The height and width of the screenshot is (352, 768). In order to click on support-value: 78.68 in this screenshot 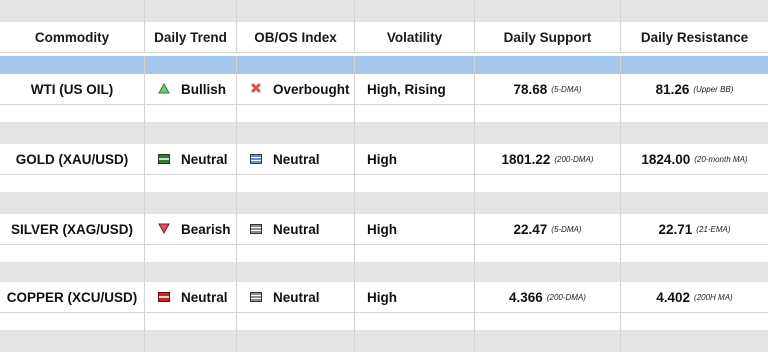, I will do `click(530, 89)`.